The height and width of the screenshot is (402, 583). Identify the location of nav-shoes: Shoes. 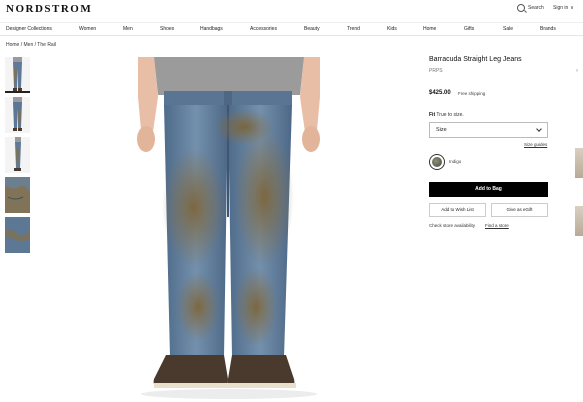
(167, 29).